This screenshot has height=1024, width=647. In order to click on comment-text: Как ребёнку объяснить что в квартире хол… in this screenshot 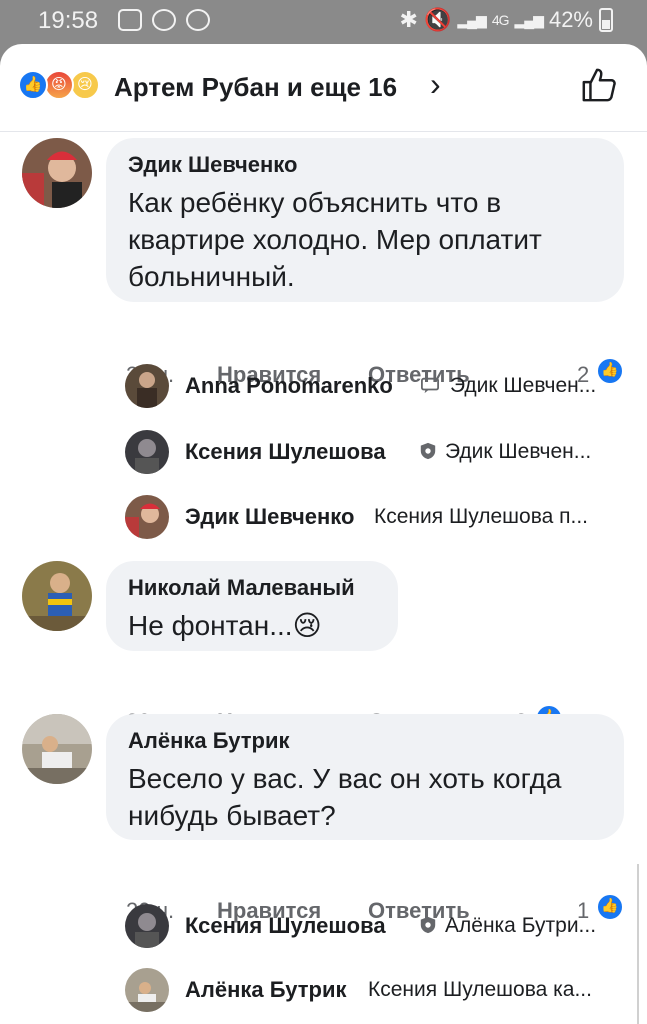, I will do `click(335, 239)`.